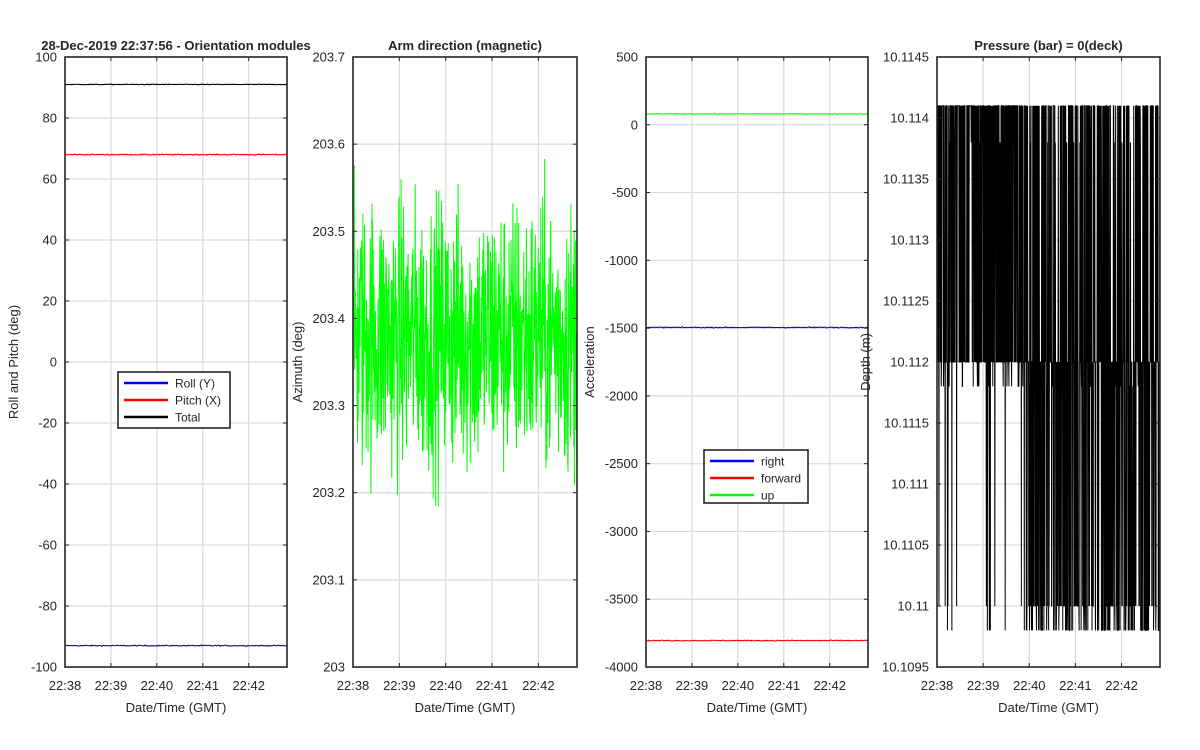  Describe the element at coordinates (589, 362) in the screenshot. I see `y-axis-label: Acceleration` at that location.